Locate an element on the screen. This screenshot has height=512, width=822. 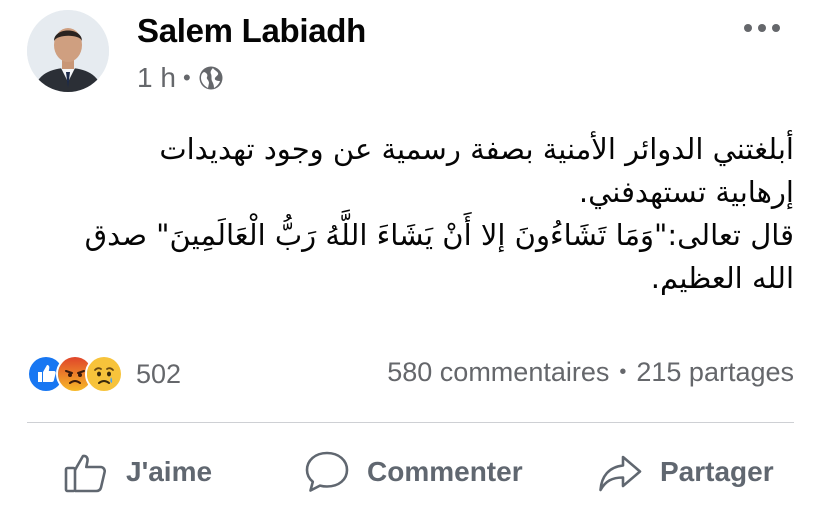
reactions-summary: 502 is located at coordinates (104, 374).